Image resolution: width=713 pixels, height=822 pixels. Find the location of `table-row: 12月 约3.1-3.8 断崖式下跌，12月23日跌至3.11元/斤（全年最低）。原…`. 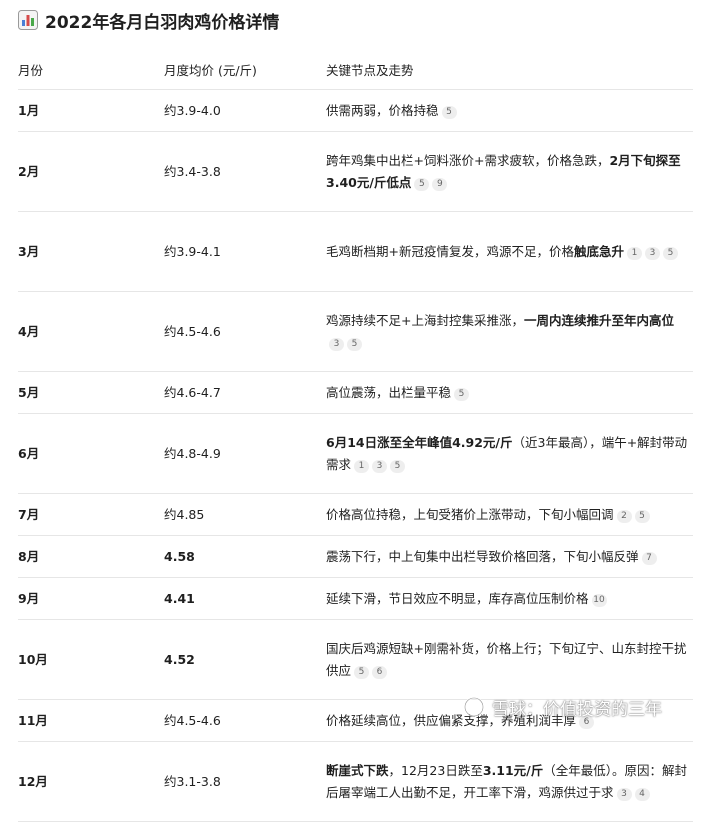

table-row: 12月 约3.1-3.8 断崖式下跌，12月23日跌至3.11元/斤（全年最低）。原… is located at coordinates (355, 781).